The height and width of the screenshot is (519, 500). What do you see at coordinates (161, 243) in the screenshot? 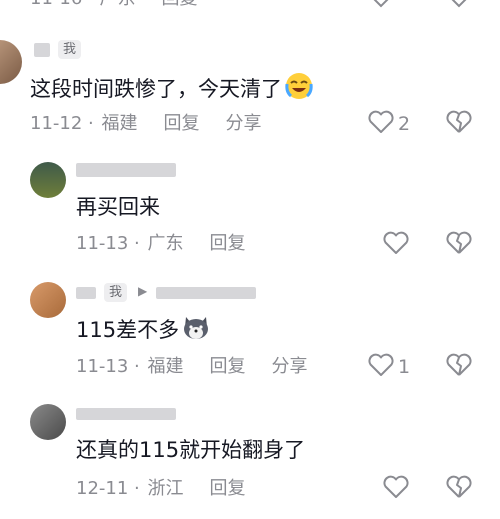
I see `comment-meta: 11-13 · 广东 回复` at bounding box center [161, 243].